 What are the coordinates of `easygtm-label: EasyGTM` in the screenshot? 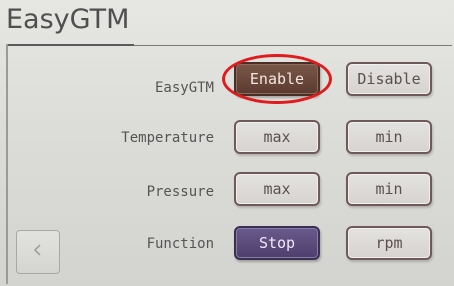 It's located at (184, 88).